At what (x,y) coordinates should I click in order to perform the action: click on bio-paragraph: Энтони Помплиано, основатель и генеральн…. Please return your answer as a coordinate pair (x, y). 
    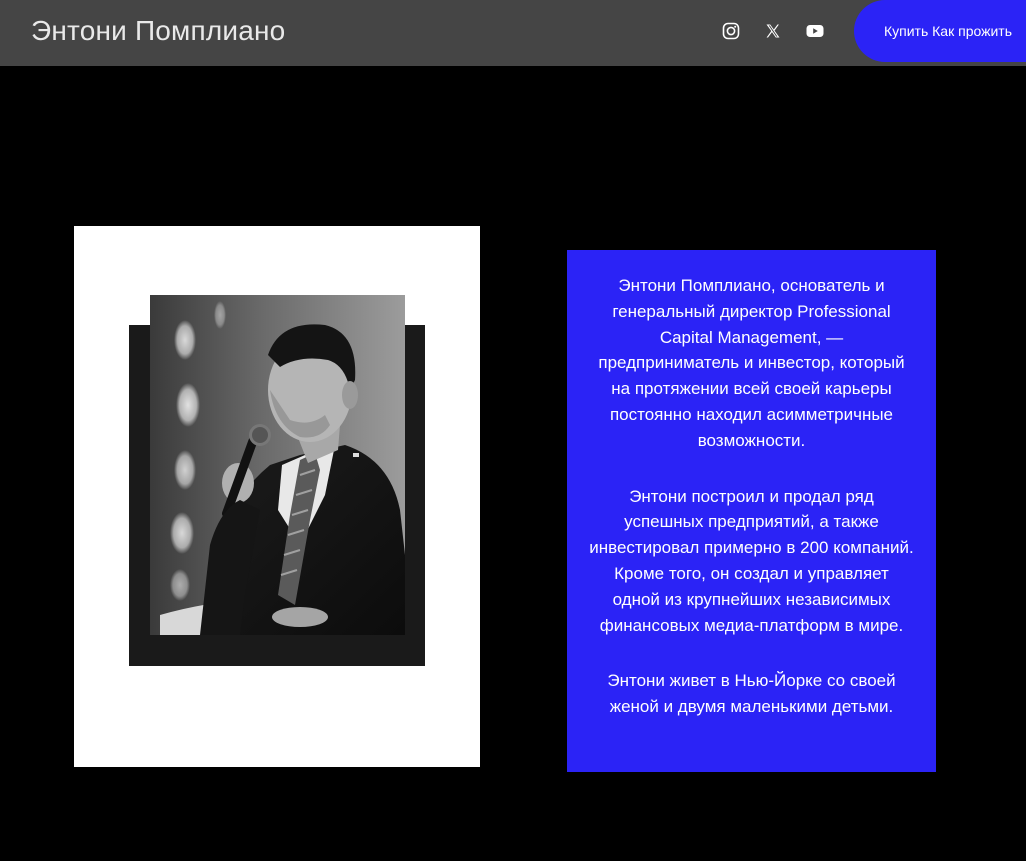
    Looking at the image, I should click on (751, 363).